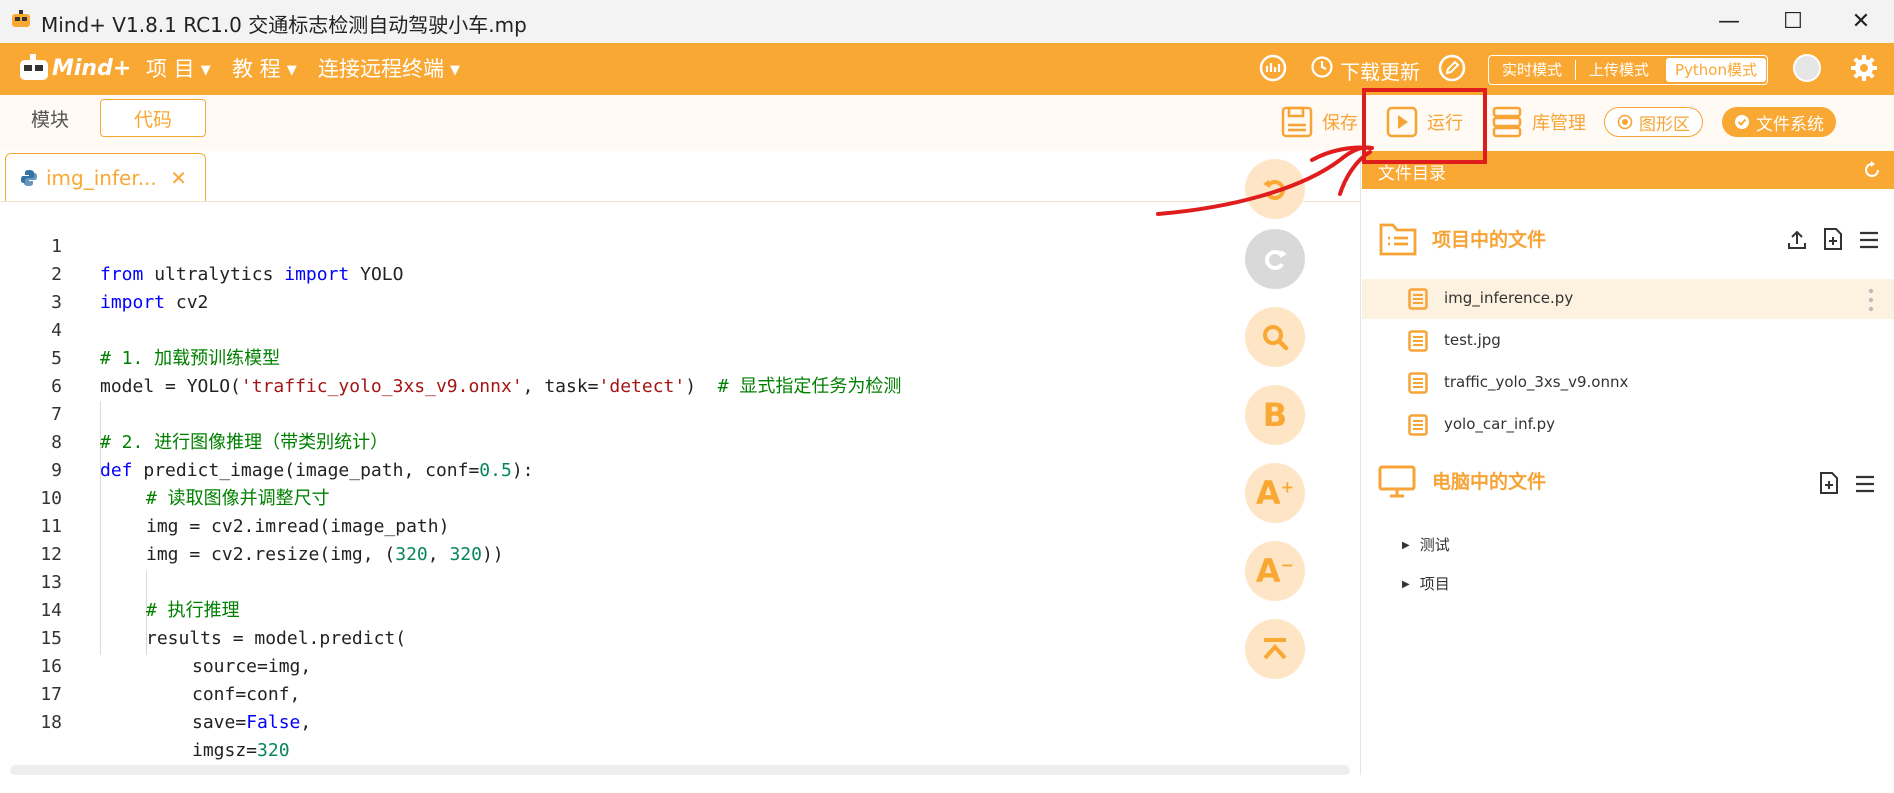 Image resolution: width=1894 pixels, height=793 pixels. What do you see at coordinates (1742, 122) in the screenshot?
I see `check-circle-icon` at bounding box center [1742, 122].